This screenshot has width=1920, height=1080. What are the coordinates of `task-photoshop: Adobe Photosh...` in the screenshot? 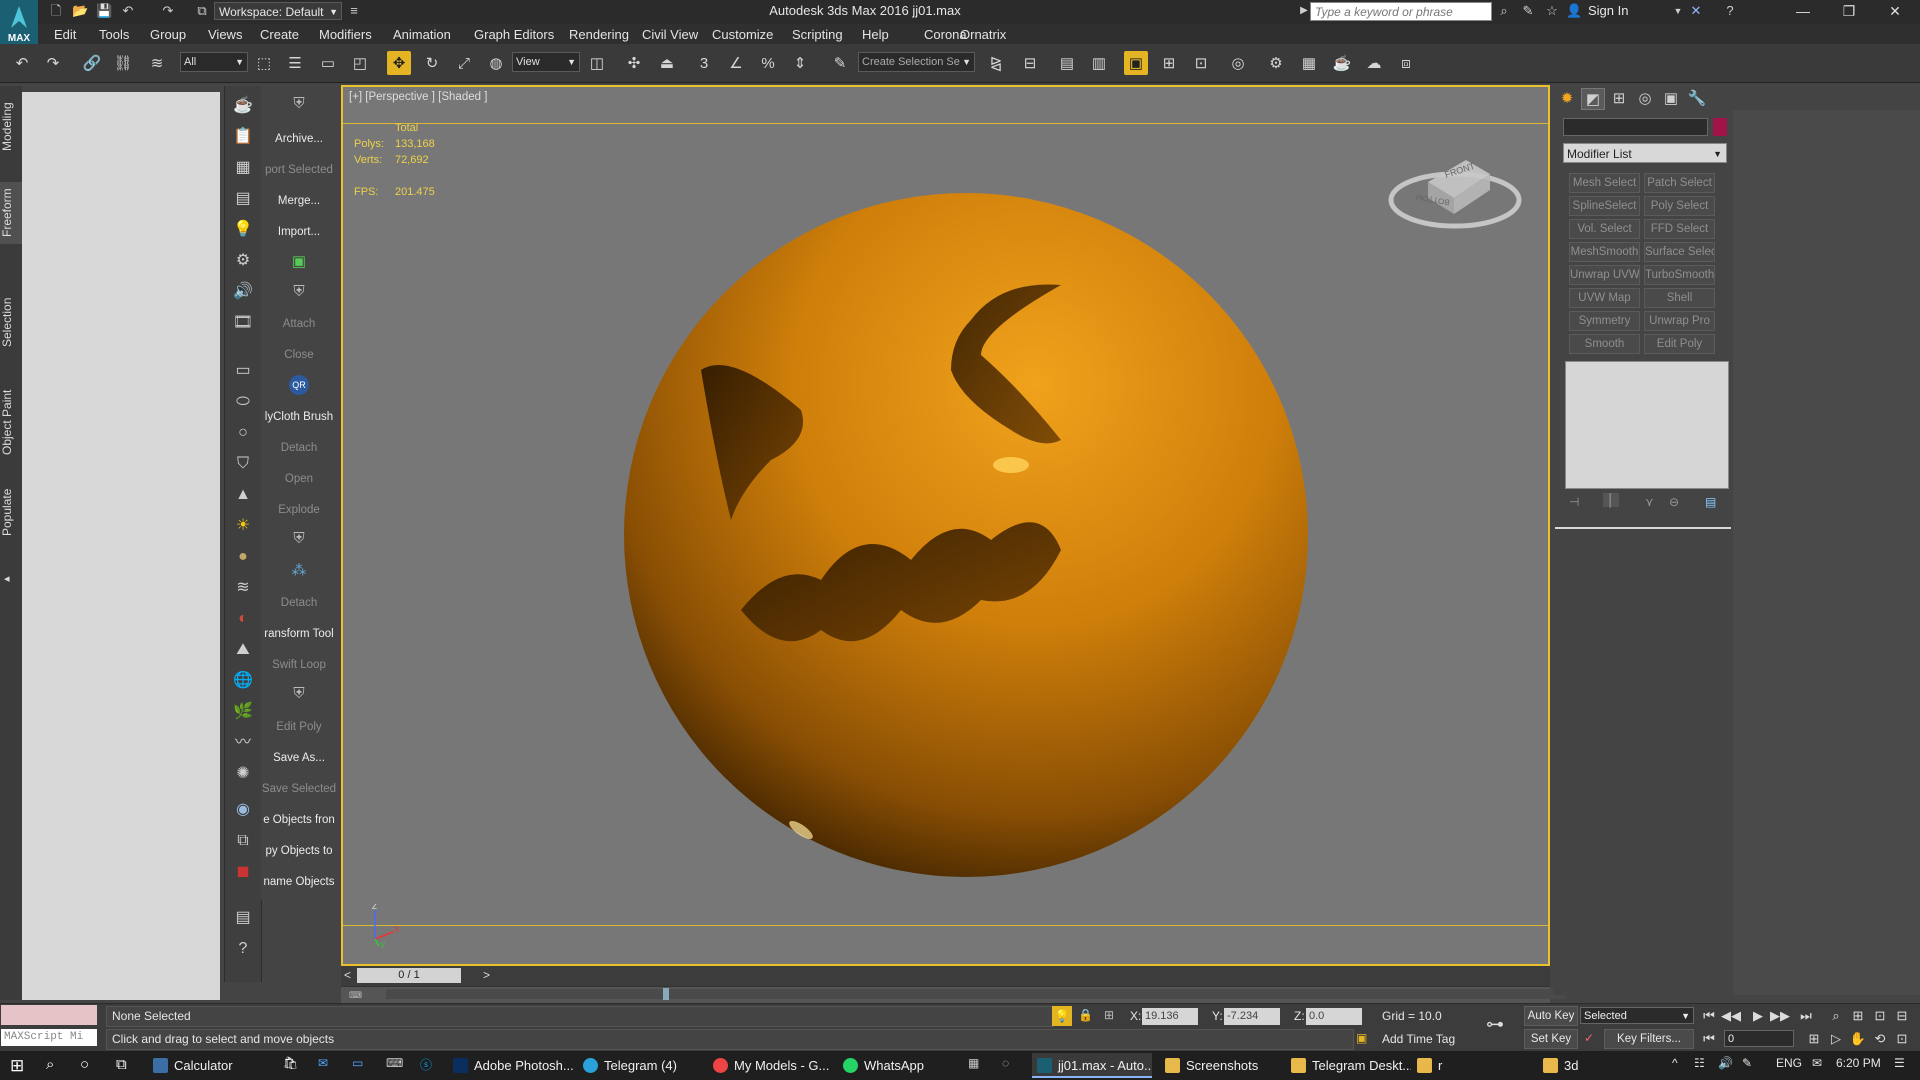 It's located at (510, 1065).